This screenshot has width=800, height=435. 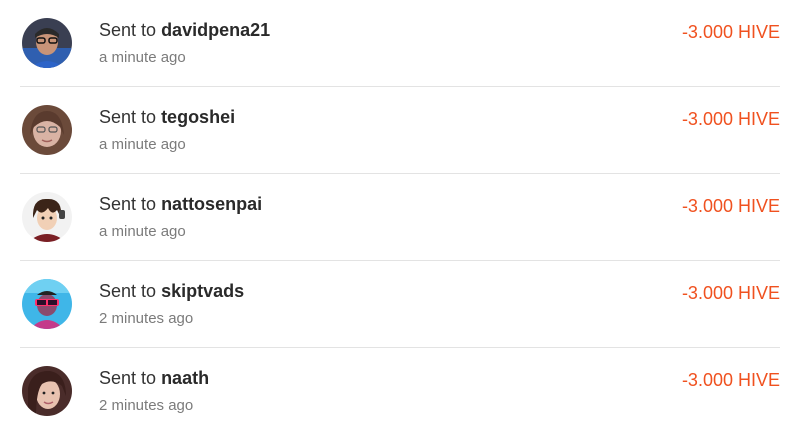 I want to click on transaction-description: Sent to skiptvads, so click(x=171, y=291).